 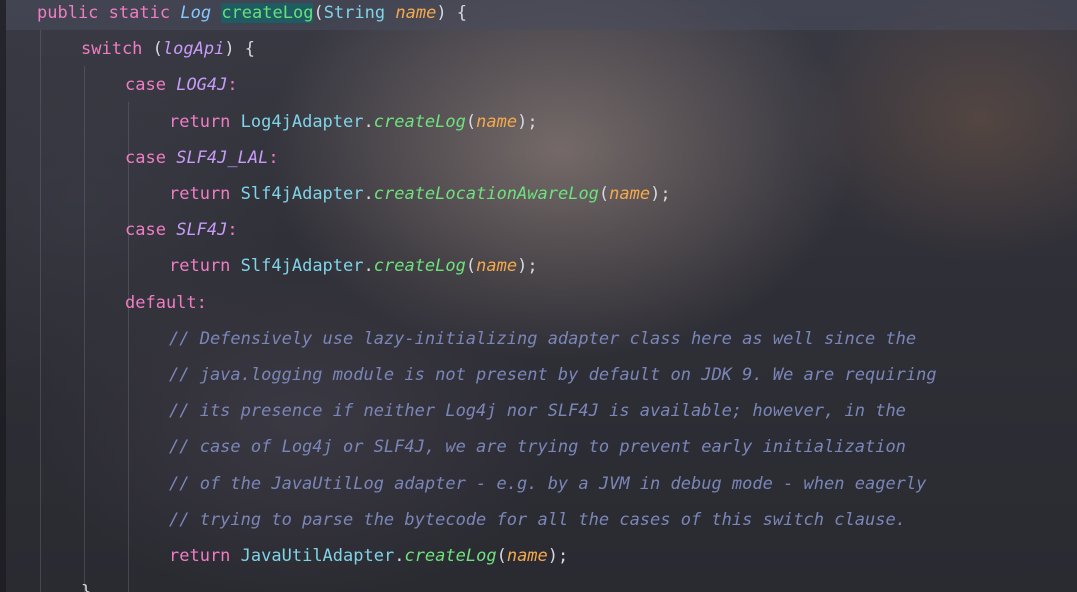 What do you see at coordinates (202, 230) in the screenshot?
I see `code-token: SLF4J` at bounding box center [202, 230].